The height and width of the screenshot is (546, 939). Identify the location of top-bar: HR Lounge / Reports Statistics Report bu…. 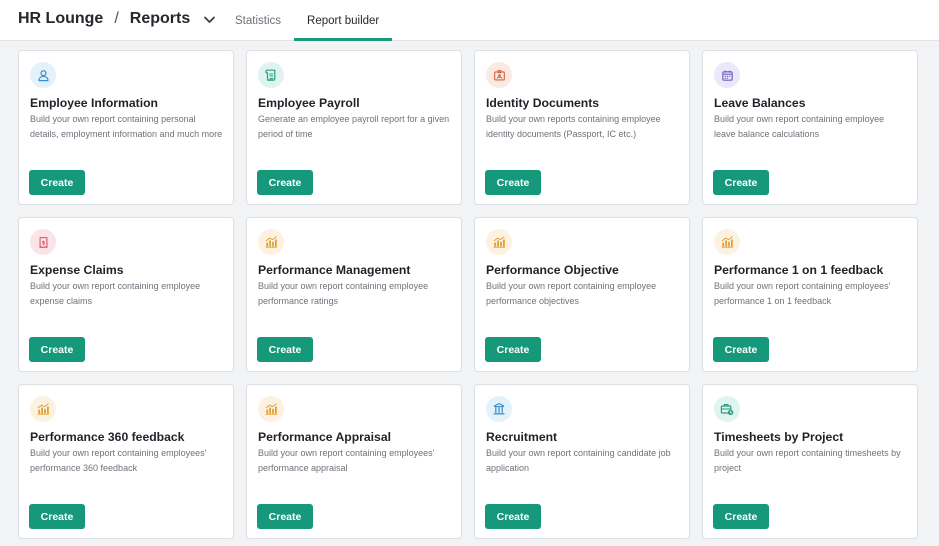
(469, 20).